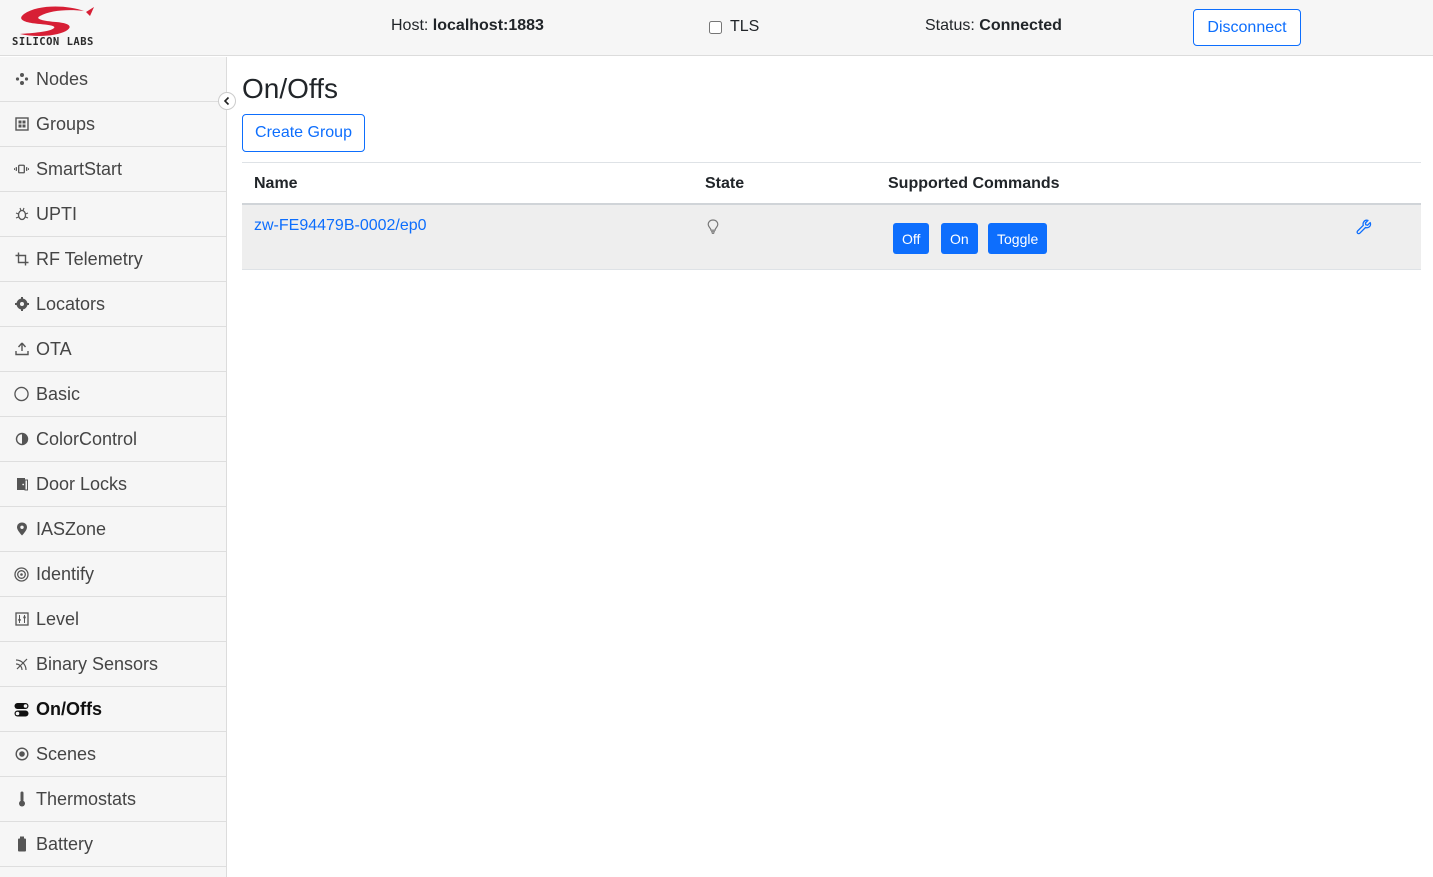 The height and width of the screenshot is (877, 1433). What do you see at coordinates (69, 708) in the screenshot?
I see `sidebar-item-label: On/Offs` at bounding box center [69, 708].